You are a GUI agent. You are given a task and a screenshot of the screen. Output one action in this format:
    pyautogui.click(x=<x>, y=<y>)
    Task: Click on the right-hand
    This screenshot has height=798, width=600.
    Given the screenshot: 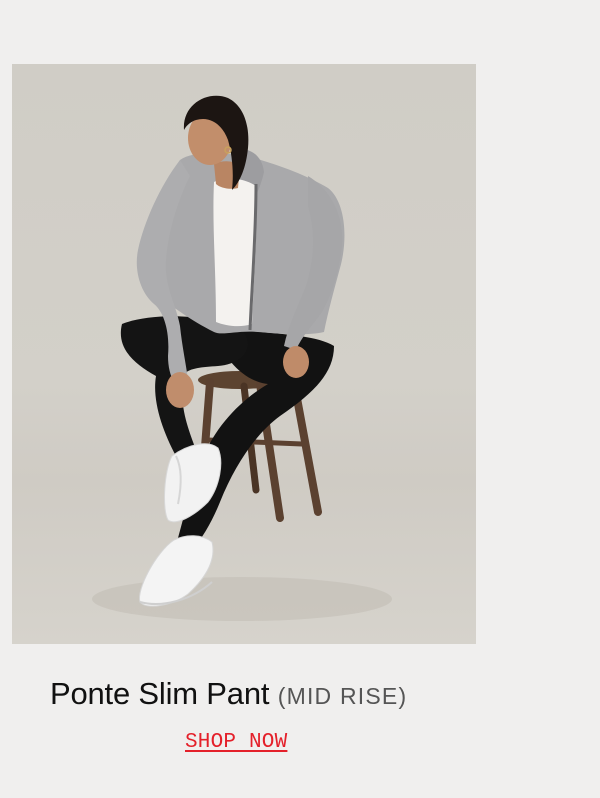 What is the action you would take?
    pyautogui.click(x=296, y=362)
    